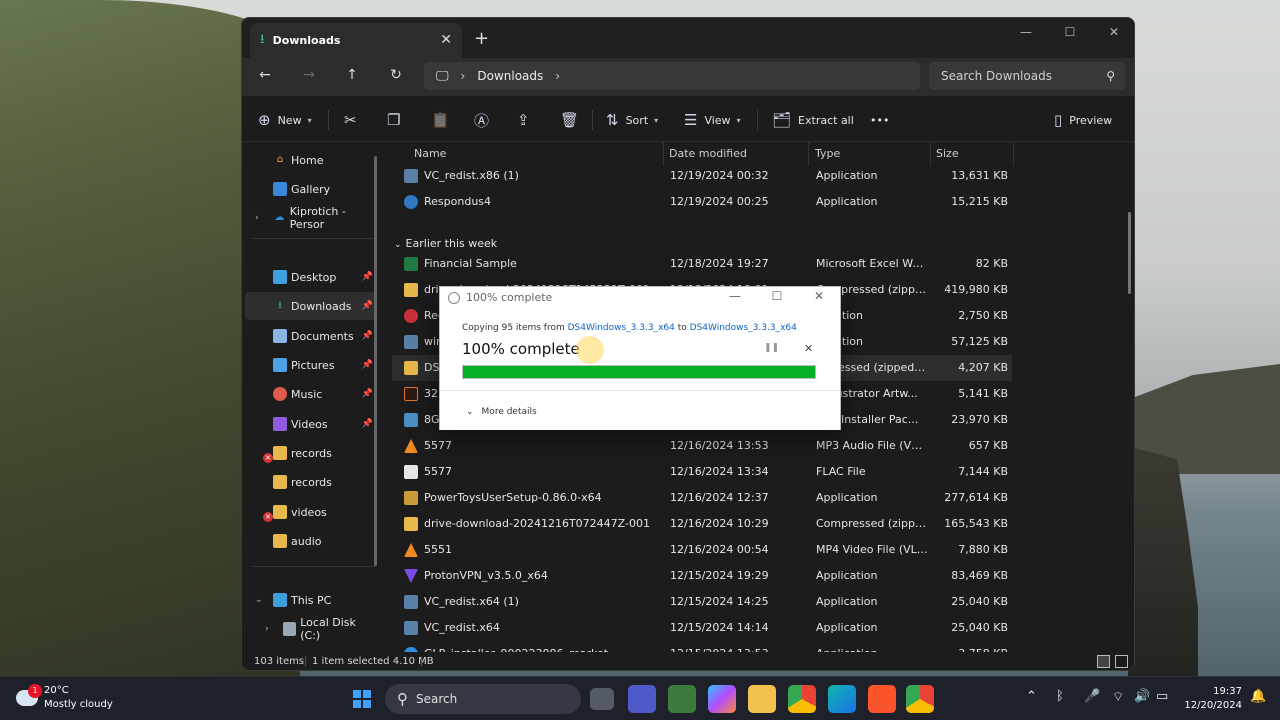 The image size is (1280, 720). I want to click on address-field: 🖵 › Downloads ›, so click(672, 76).